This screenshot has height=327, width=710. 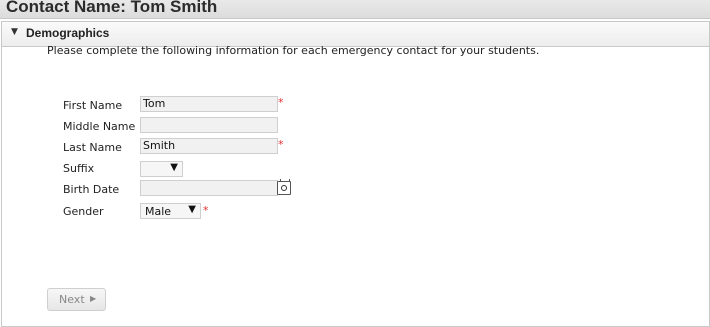 I want to click on next-button: Next ▶, so click(x=76, y=299).